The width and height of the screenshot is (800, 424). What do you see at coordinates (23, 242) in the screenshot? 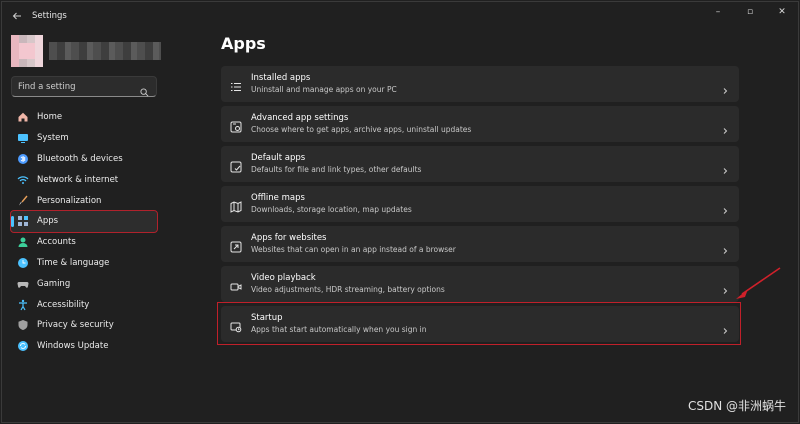
I see `person-icon` at bounding box center [23, 242].